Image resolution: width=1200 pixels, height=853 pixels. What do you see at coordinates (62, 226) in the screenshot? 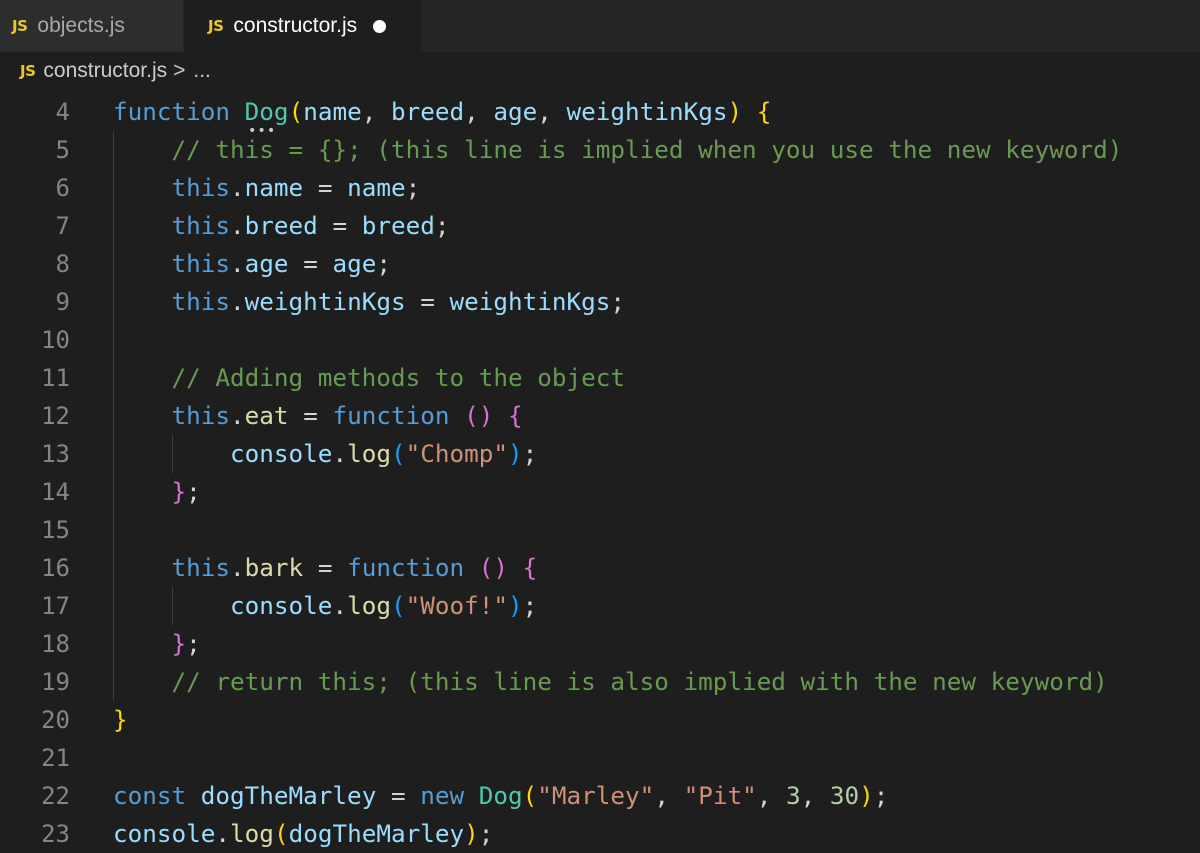
I see `line-number: 7` at bounding box center [62, 226].